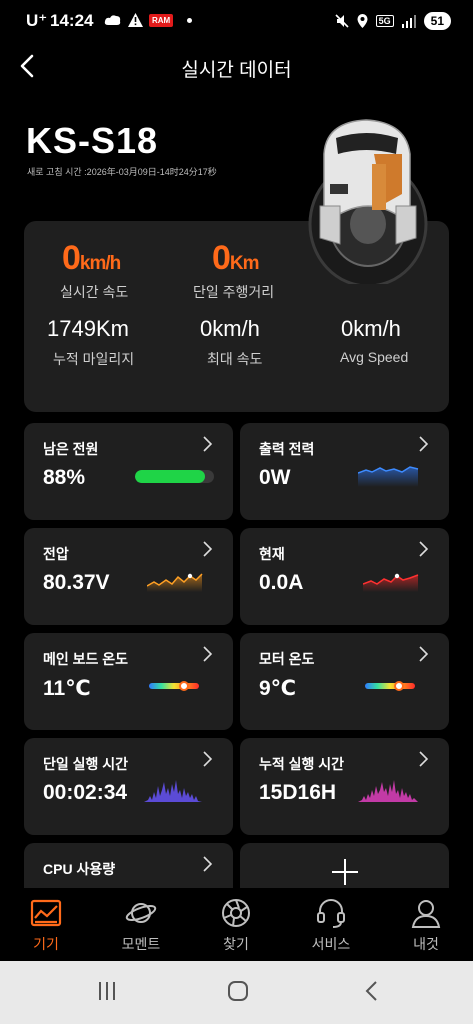 This screenshot has height=1024, width=473. Describe the element at coordinates (67, 688) in the screenshot. I see `tile-value: 11℃` at that location.